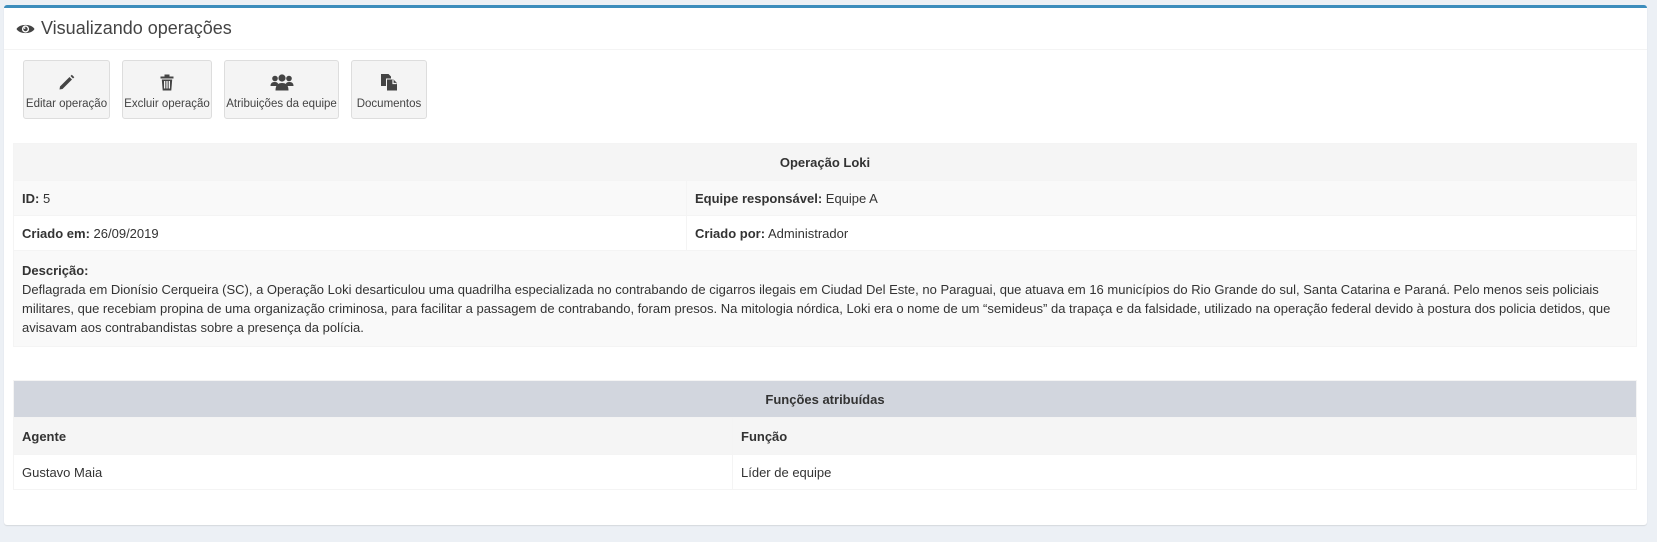  Describe the element at coordinates (851, 198) in the screenshot. I see `team-value: Equipe A` at that location.